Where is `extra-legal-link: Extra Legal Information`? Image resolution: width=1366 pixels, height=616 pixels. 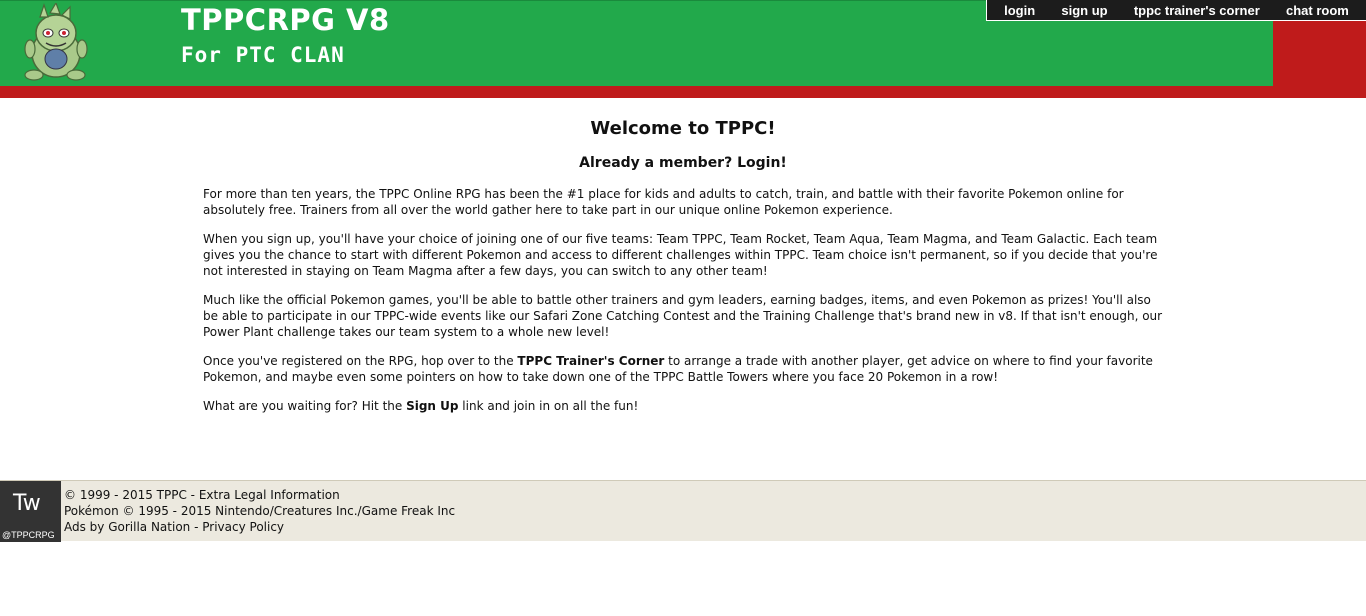
extra-legal-link: Extra Legal Information is located at coordinates (269, 495).